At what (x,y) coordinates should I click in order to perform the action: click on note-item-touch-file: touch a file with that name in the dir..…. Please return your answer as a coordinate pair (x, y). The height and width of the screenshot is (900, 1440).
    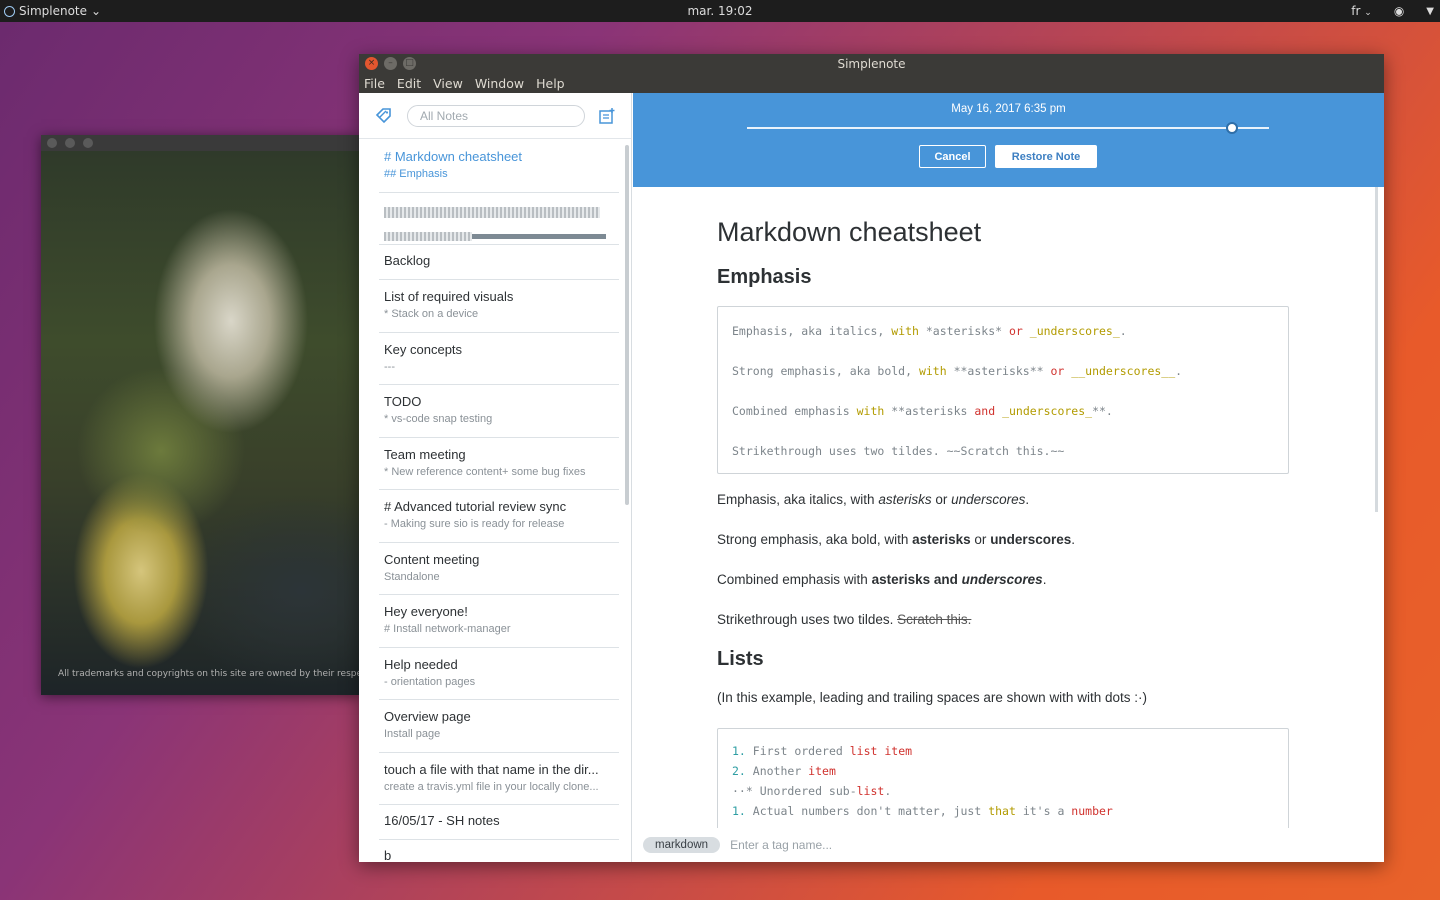
    Looking at the image, I should click on (499, 779).